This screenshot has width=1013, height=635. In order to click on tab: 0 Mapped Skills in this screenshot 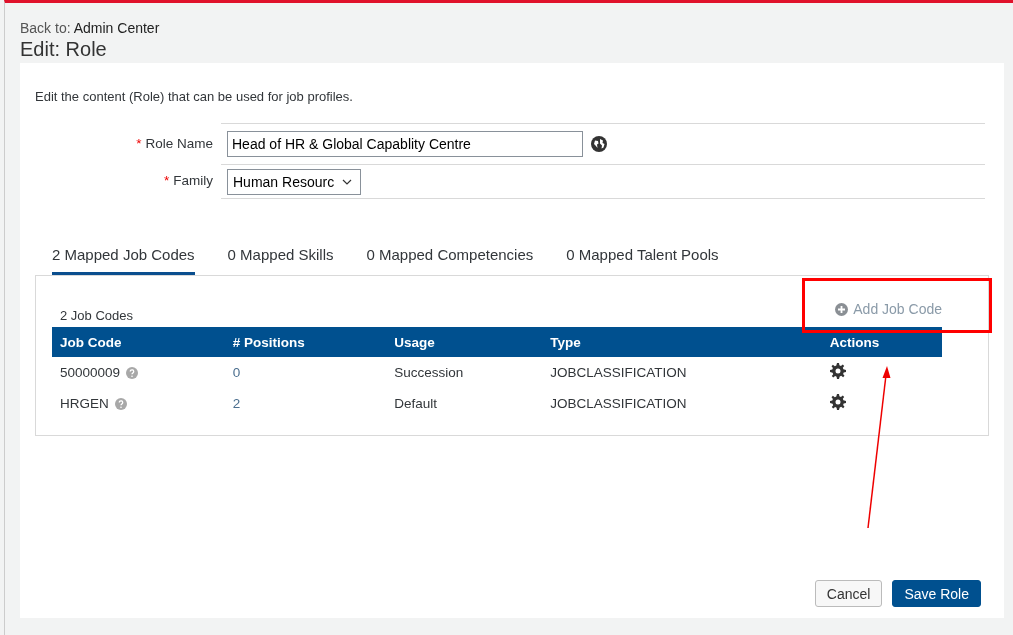, I will do `click(280, 260)`.